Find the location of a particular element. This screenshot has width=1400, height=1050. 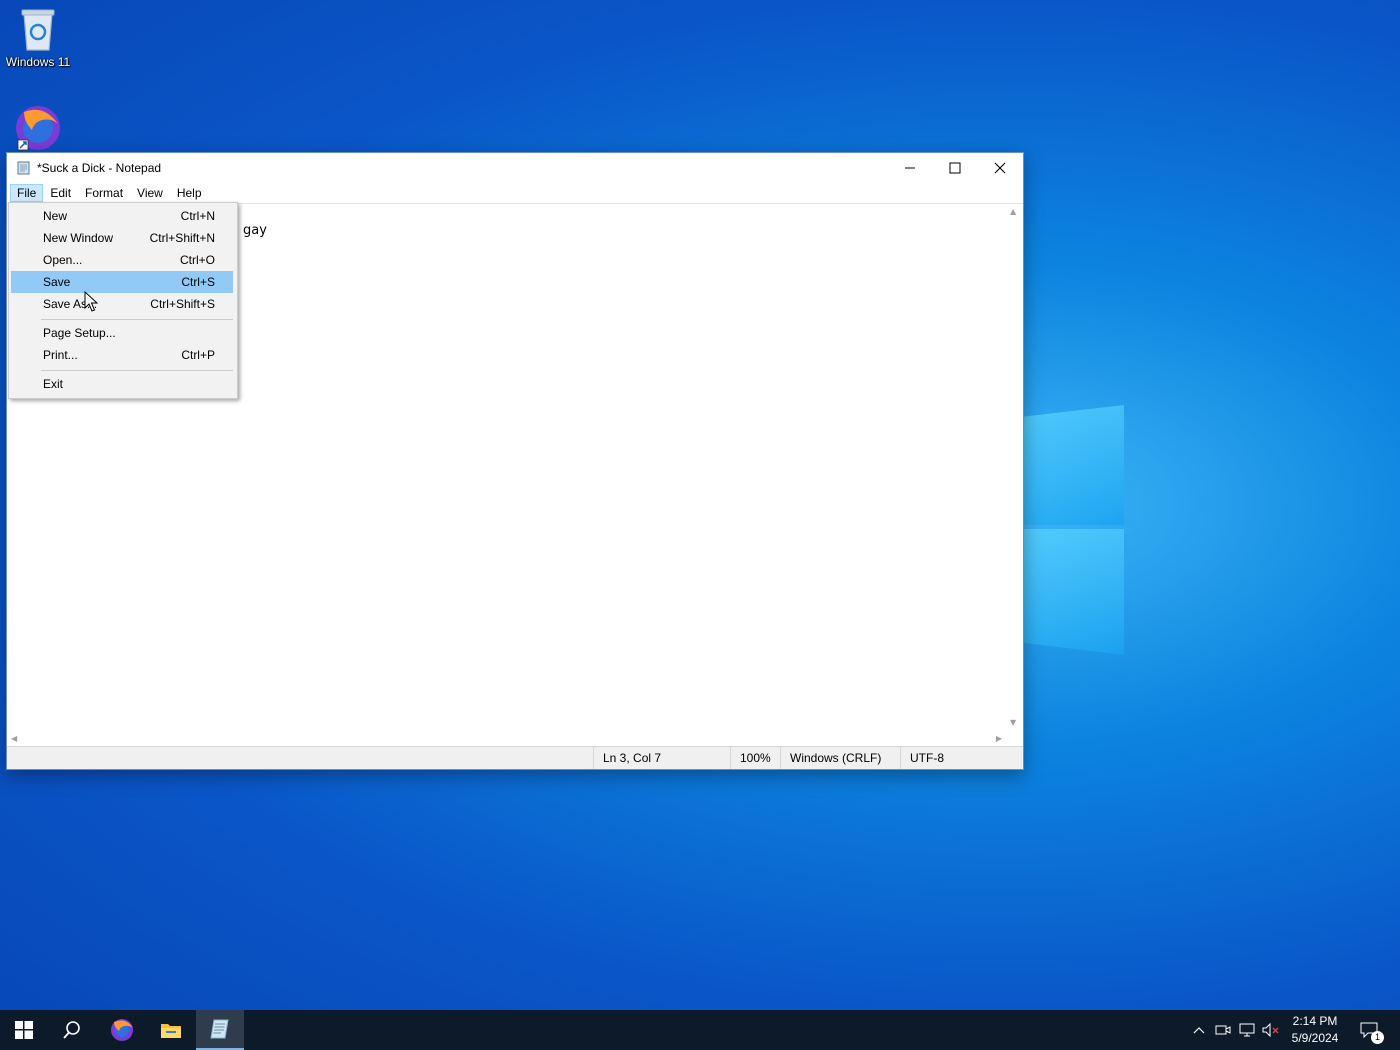

close-icon is located at coordinates (1000, 168).